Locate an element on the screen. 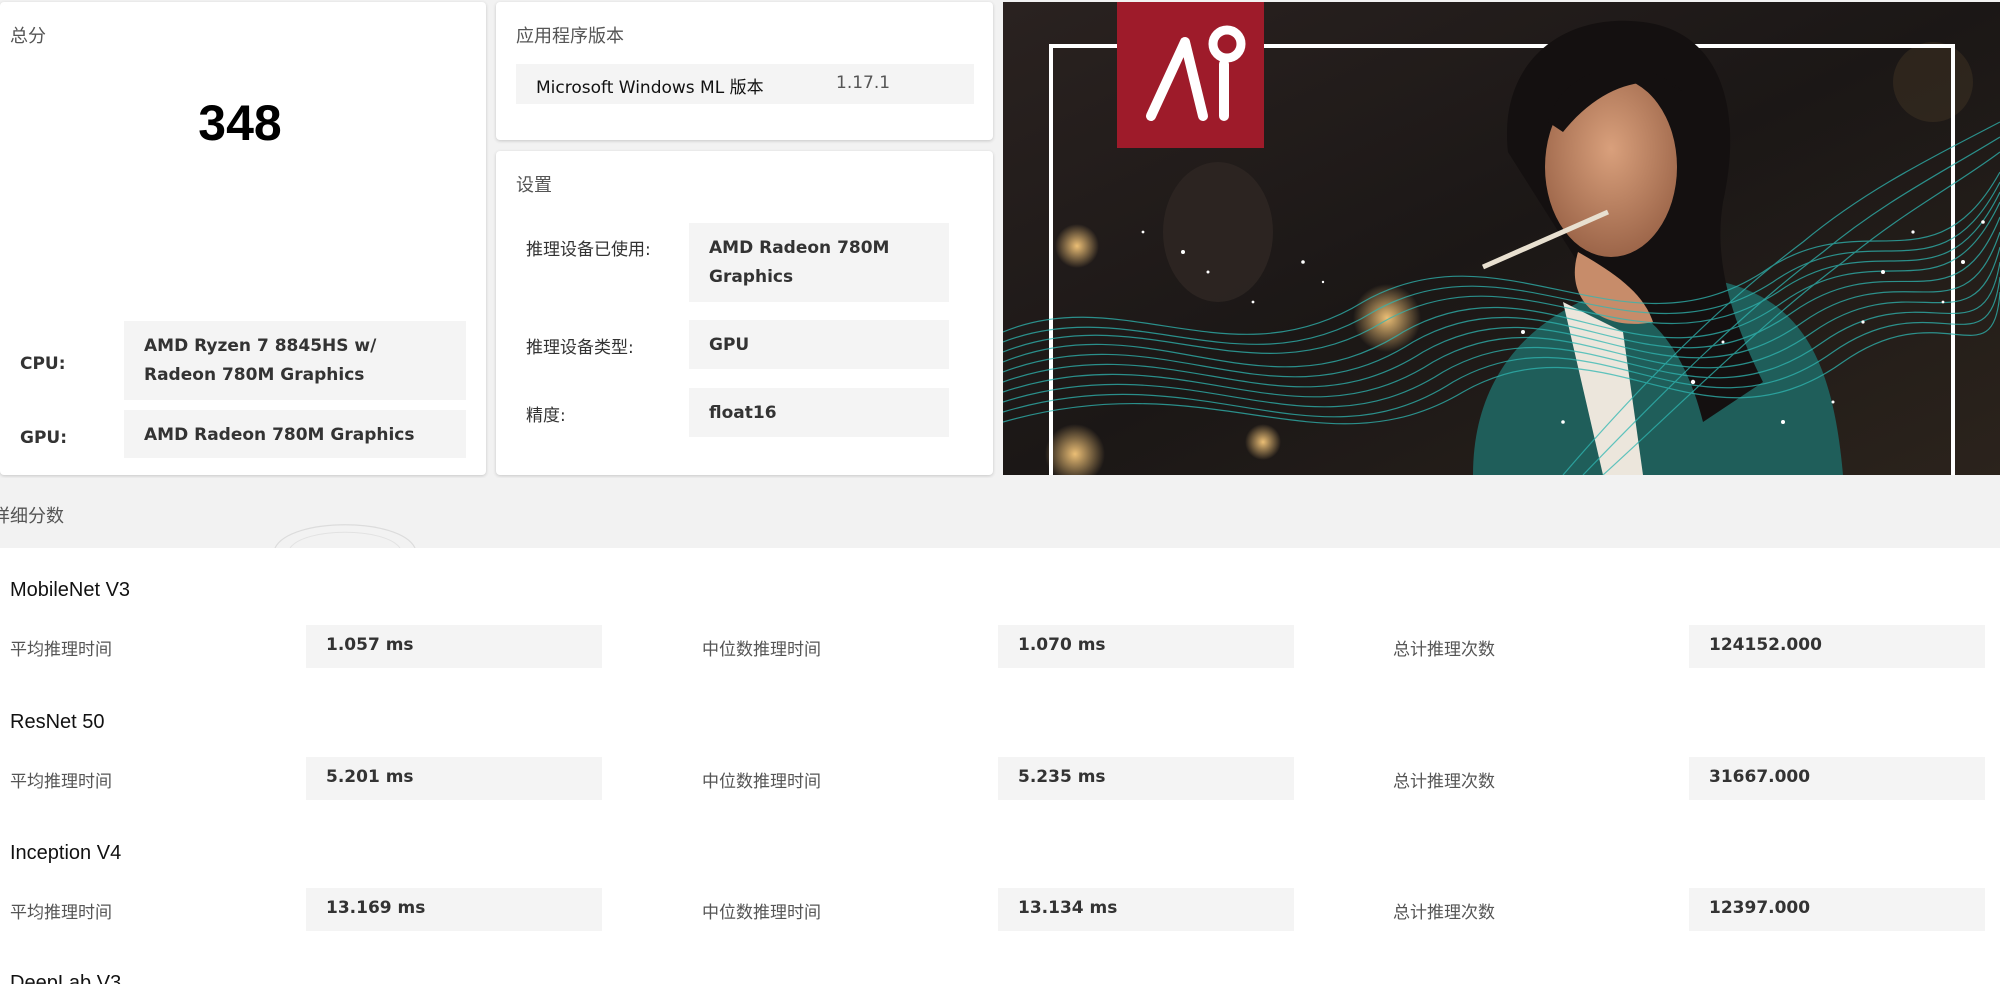  detailed-scores-title: 详细分数 is located at coordinates (32, 516).